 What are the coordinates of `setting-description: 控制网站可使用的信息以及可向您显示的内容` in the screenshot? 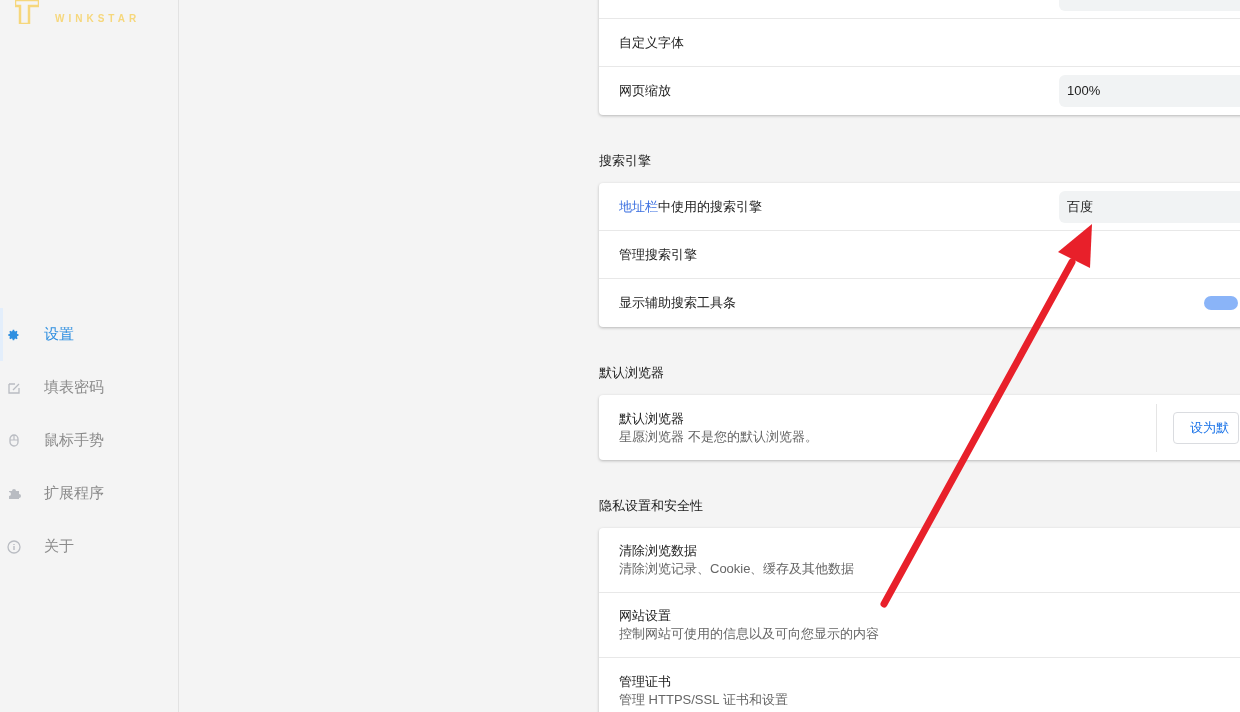 It's located at (749, 634).